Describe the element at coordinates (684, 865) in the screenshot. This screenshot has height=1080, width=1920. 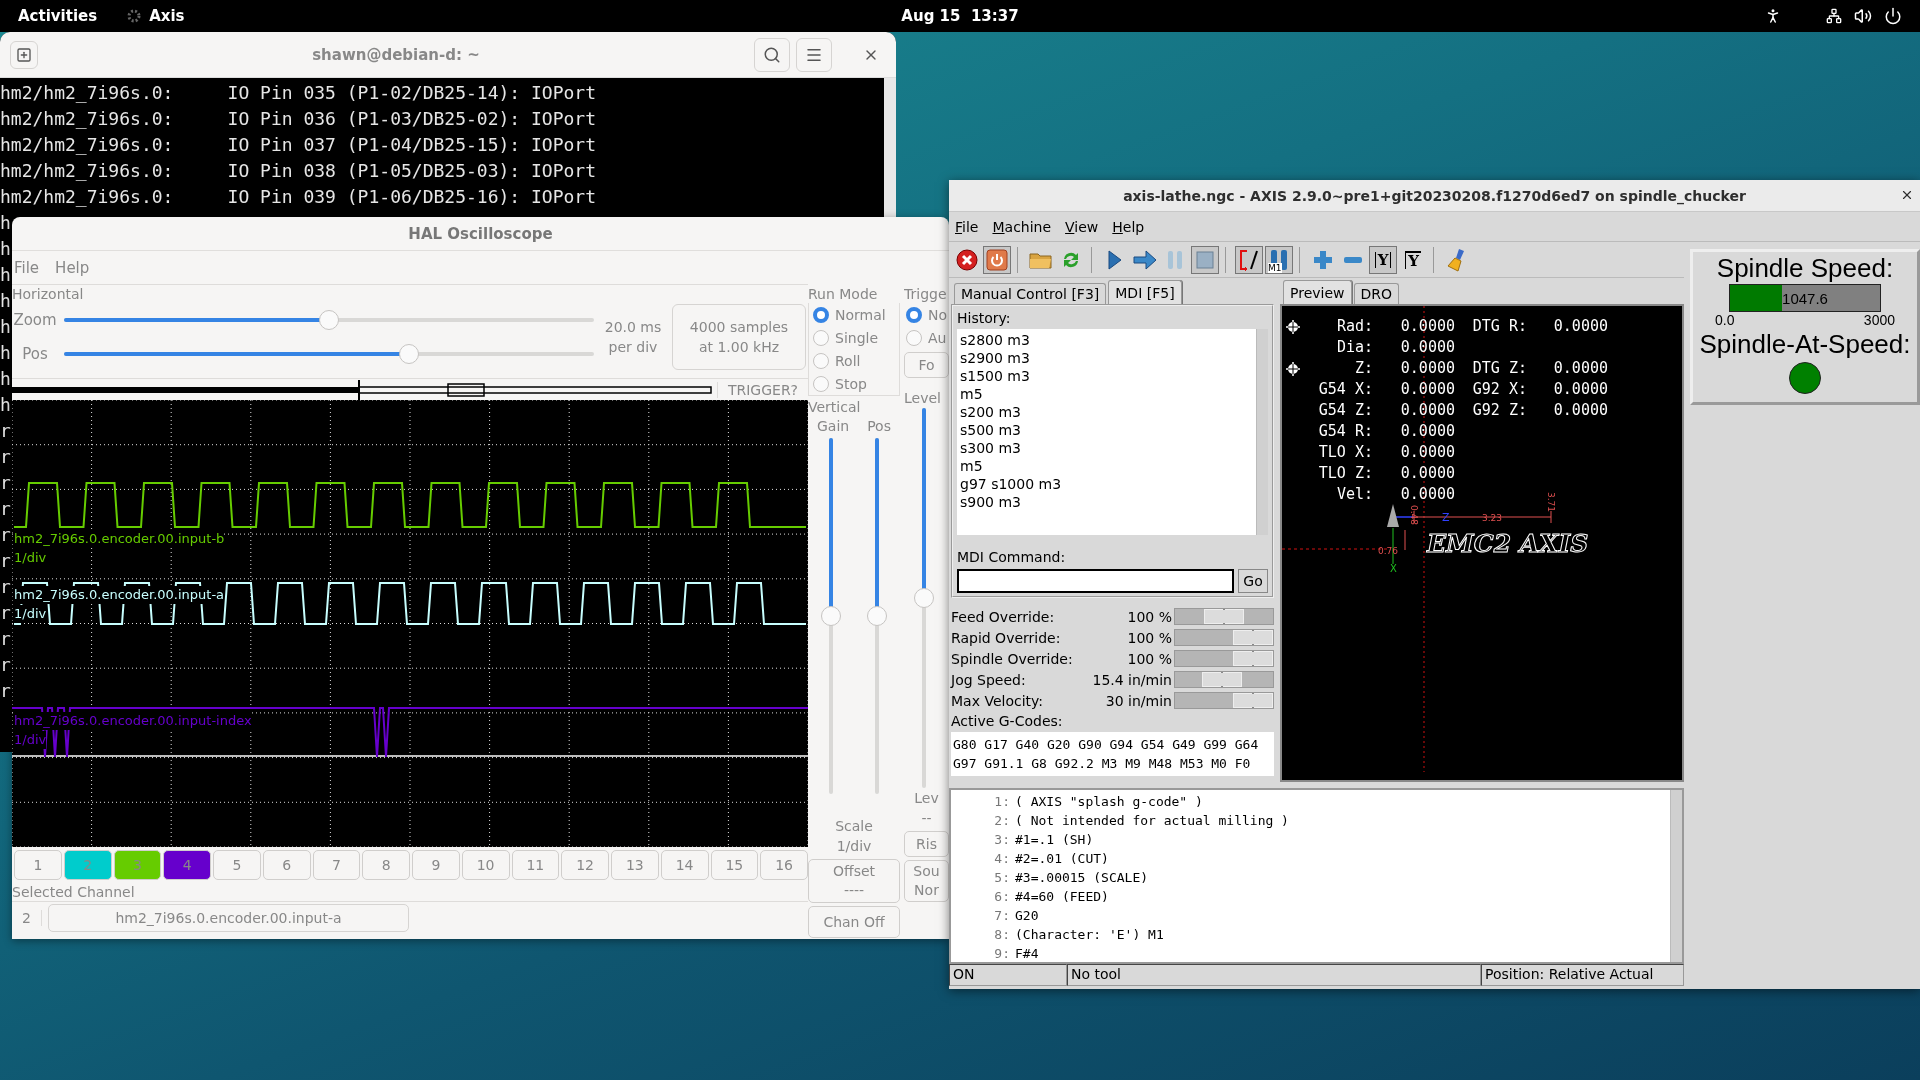
I see `channel-button: 14` at that location.